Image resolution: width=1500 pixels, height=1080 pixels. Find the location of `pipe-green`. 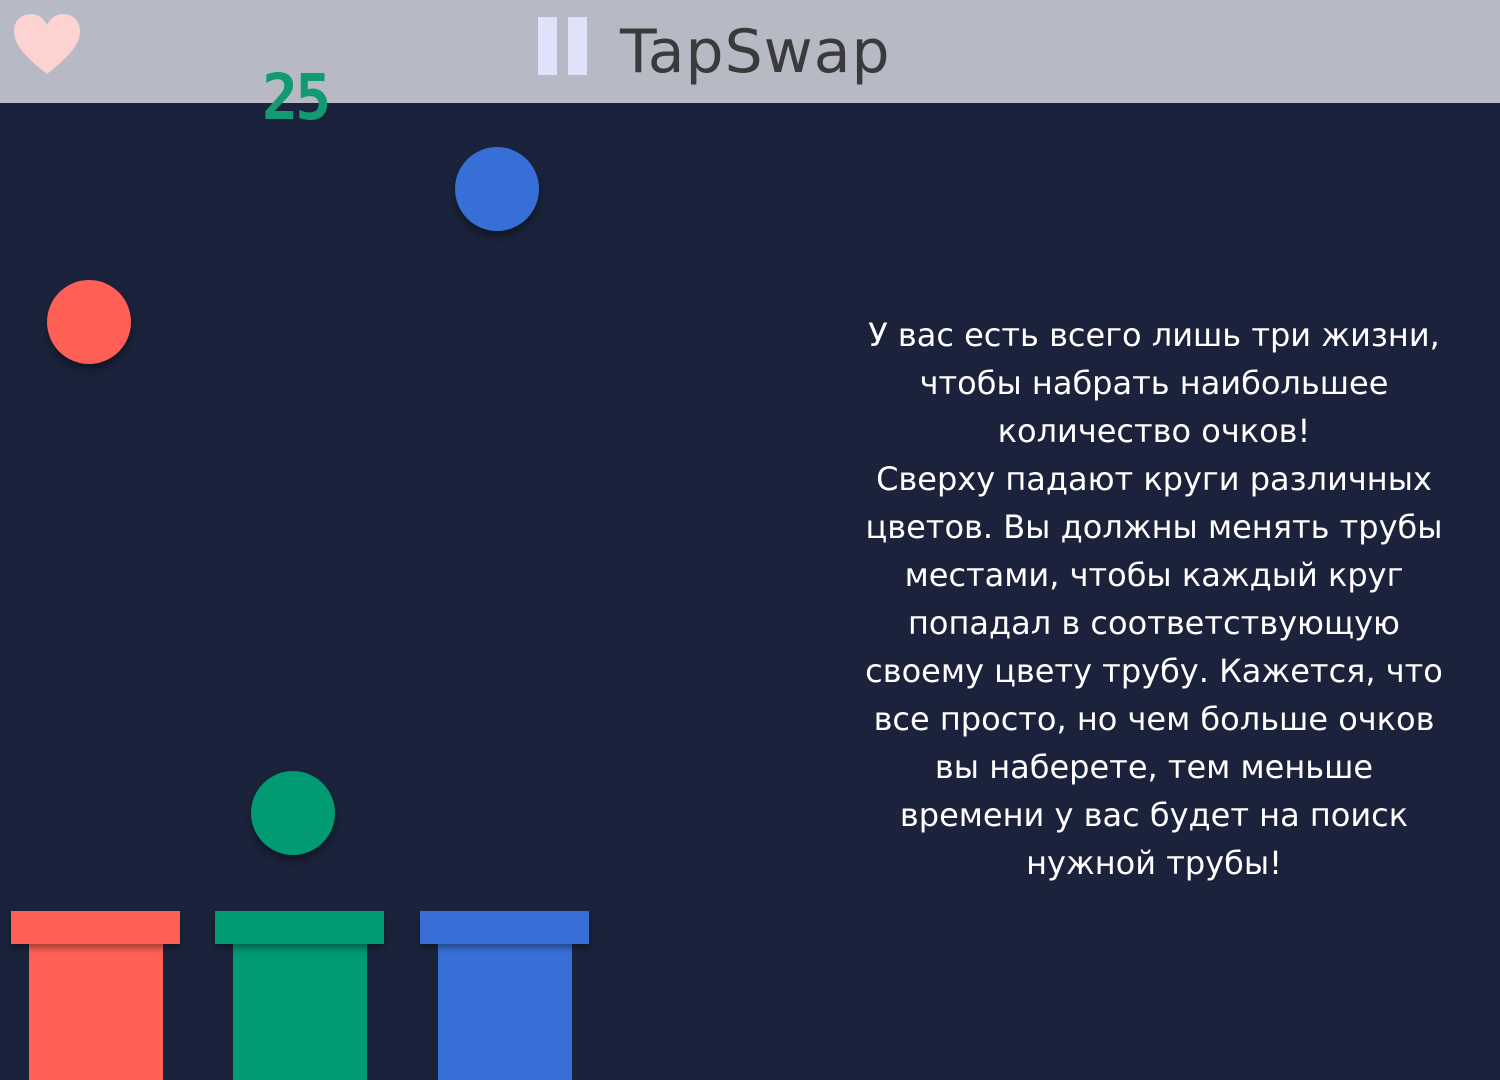

pipe-green is located at coordinates (299, 995).